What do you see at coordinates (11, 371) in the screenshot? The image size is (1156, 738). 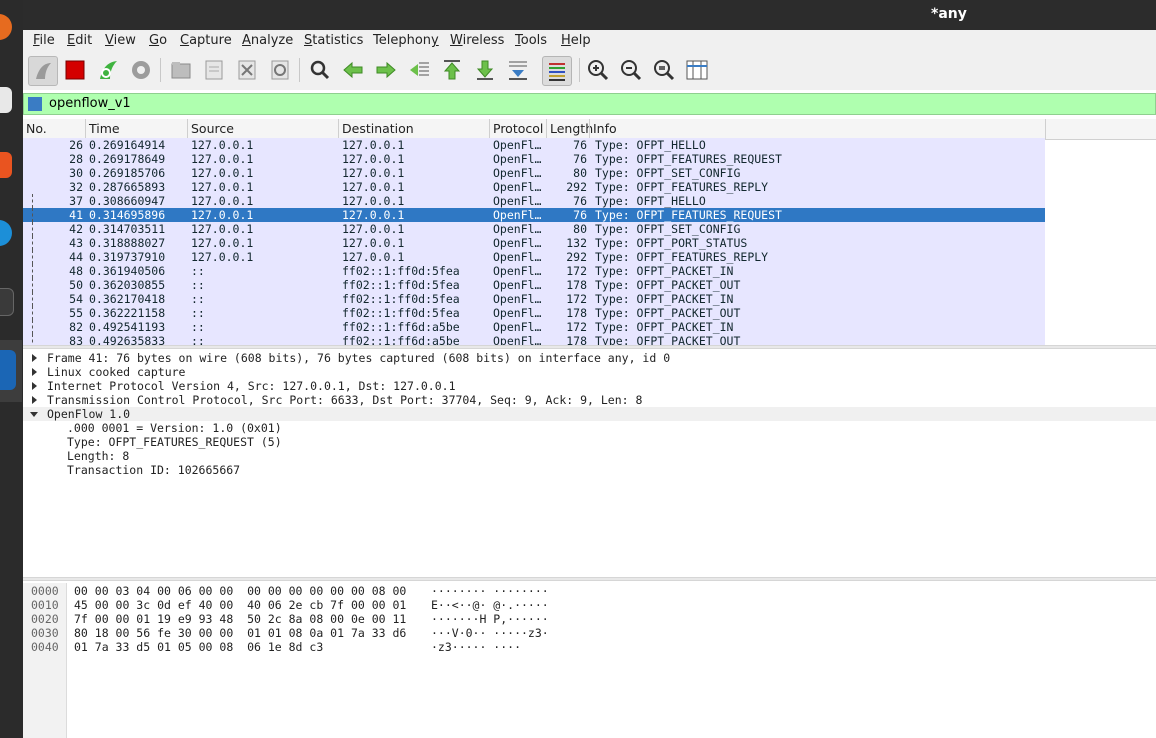 I see `dock-active-app` at bounding box center [11, 371].